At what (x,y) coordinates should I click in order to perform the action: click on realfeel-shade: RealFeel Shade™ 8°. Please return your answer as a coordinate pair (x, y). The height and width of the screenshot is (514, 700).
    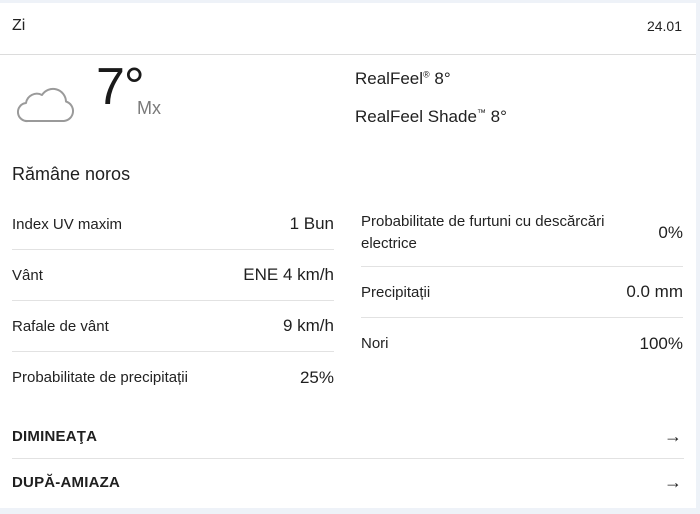
    Looking at the image, I should click on (431, 117).